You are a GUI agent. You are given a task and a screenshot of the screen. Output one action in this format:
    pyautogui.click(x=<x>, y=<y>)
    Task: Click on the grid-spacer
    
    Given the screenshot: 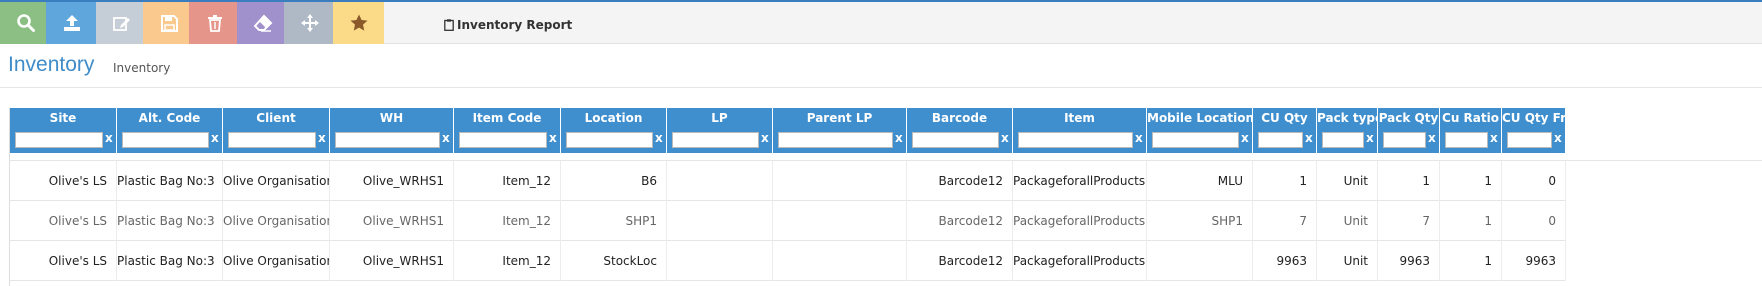 What is the action you would take?
    pyautogui.click(x=886, y=157)
    